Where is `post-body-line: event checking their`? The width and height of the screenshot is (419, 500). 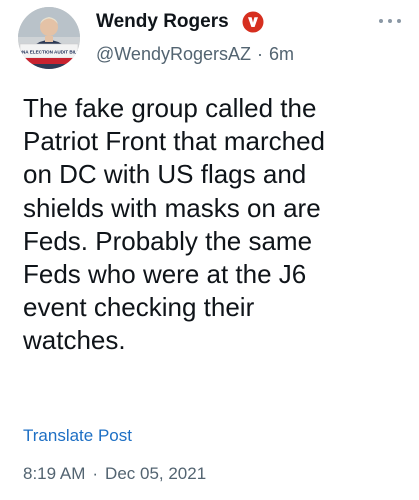 post-body-line: event checking their is located at coordinates (139, 307).